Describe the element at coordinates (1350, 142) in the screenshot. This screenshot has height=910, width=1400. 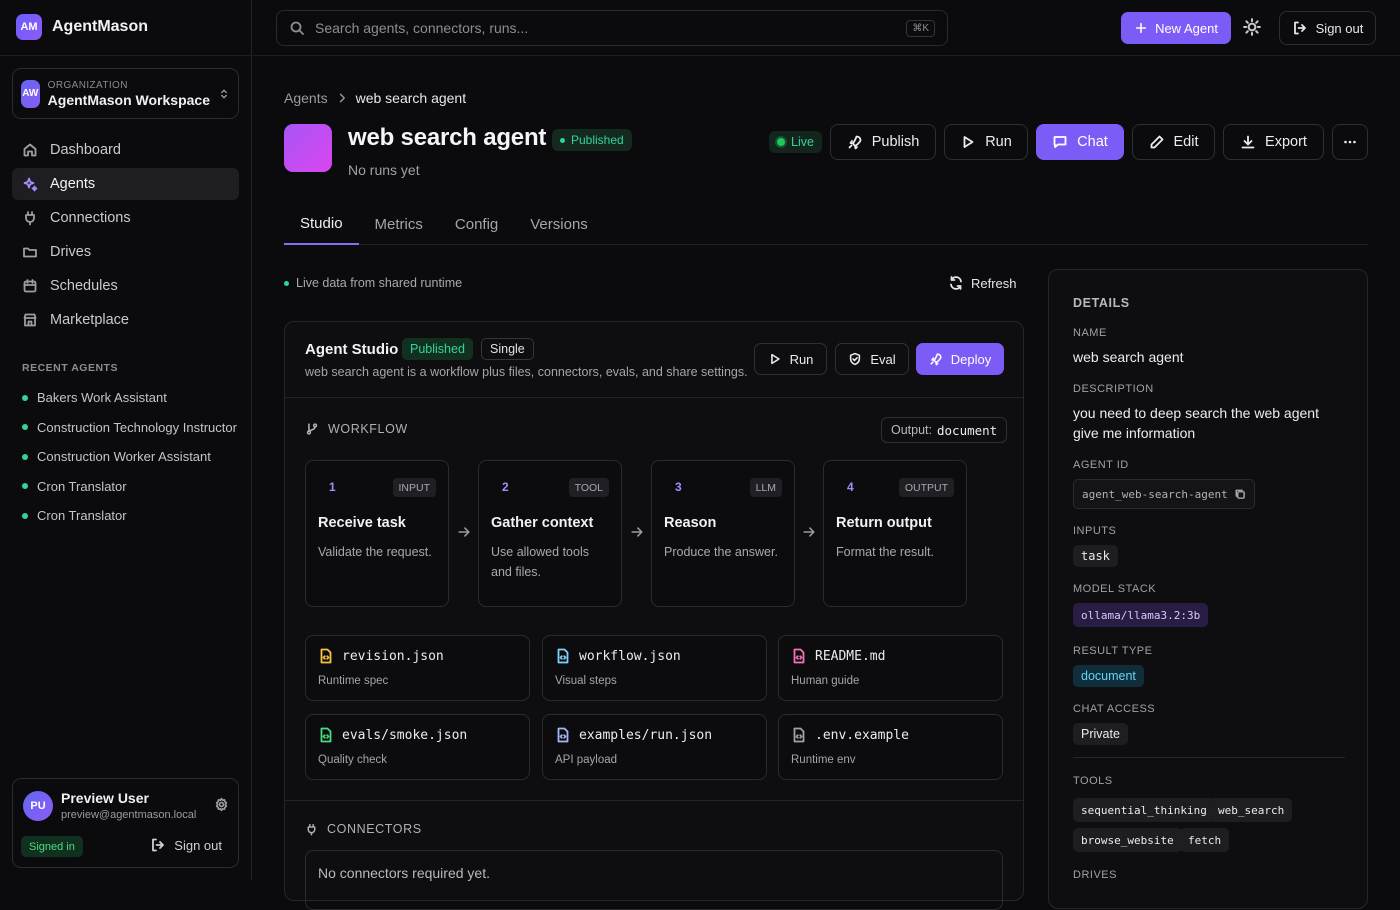
I see `more-options-button` at that location.